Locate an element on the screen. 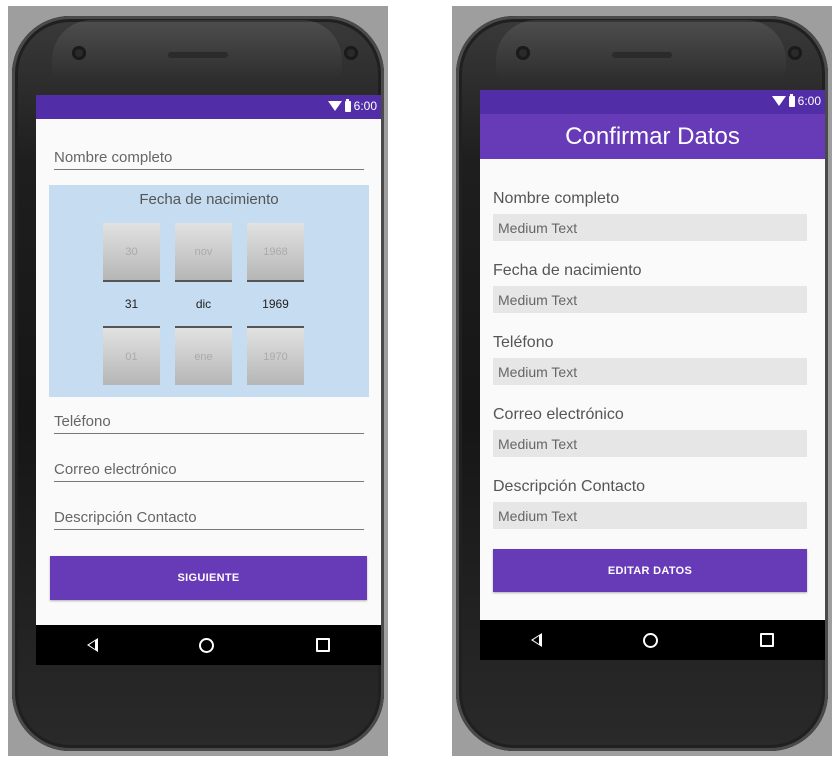  day-column: 30 31 01 is located at coordinates (131, 304).